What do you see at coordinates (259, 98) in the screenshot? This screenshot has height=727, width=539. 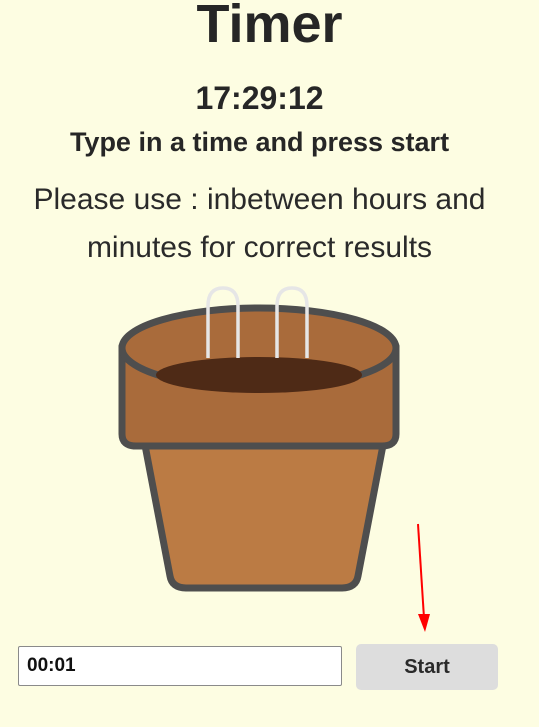 I see `current-time: 17:29:12` at bounding box center [259, 98].